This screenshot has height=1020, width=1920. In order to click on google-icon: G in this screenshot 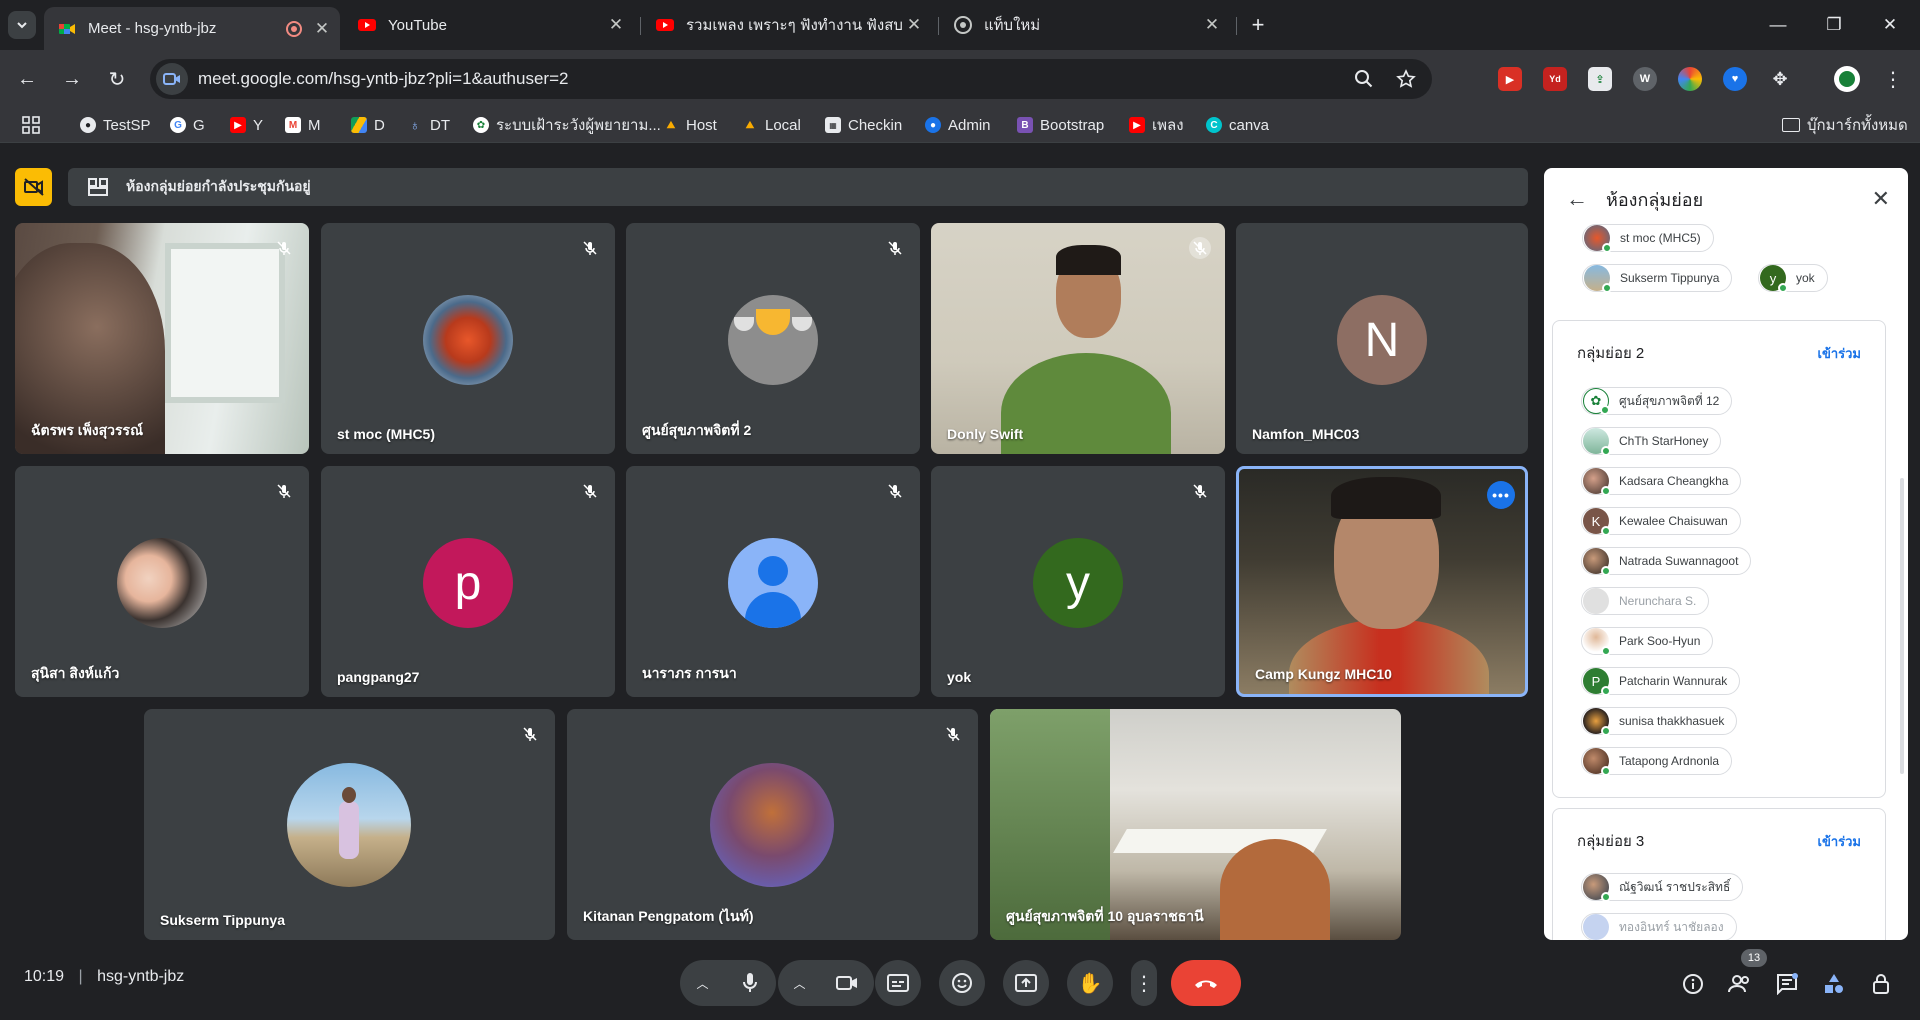, I will do `click(178, 125)`.